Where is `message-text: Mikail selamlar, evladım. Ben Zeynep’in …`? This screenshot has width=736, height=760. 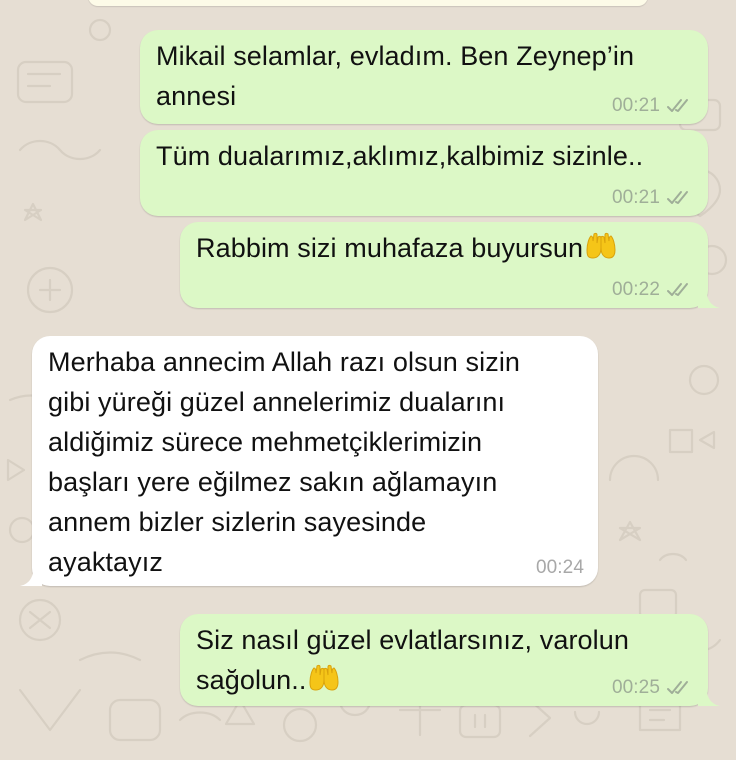 message-text: Mikail selamlar, evladım. Ben Zeynep’in … is located at coordinates (395, 76).